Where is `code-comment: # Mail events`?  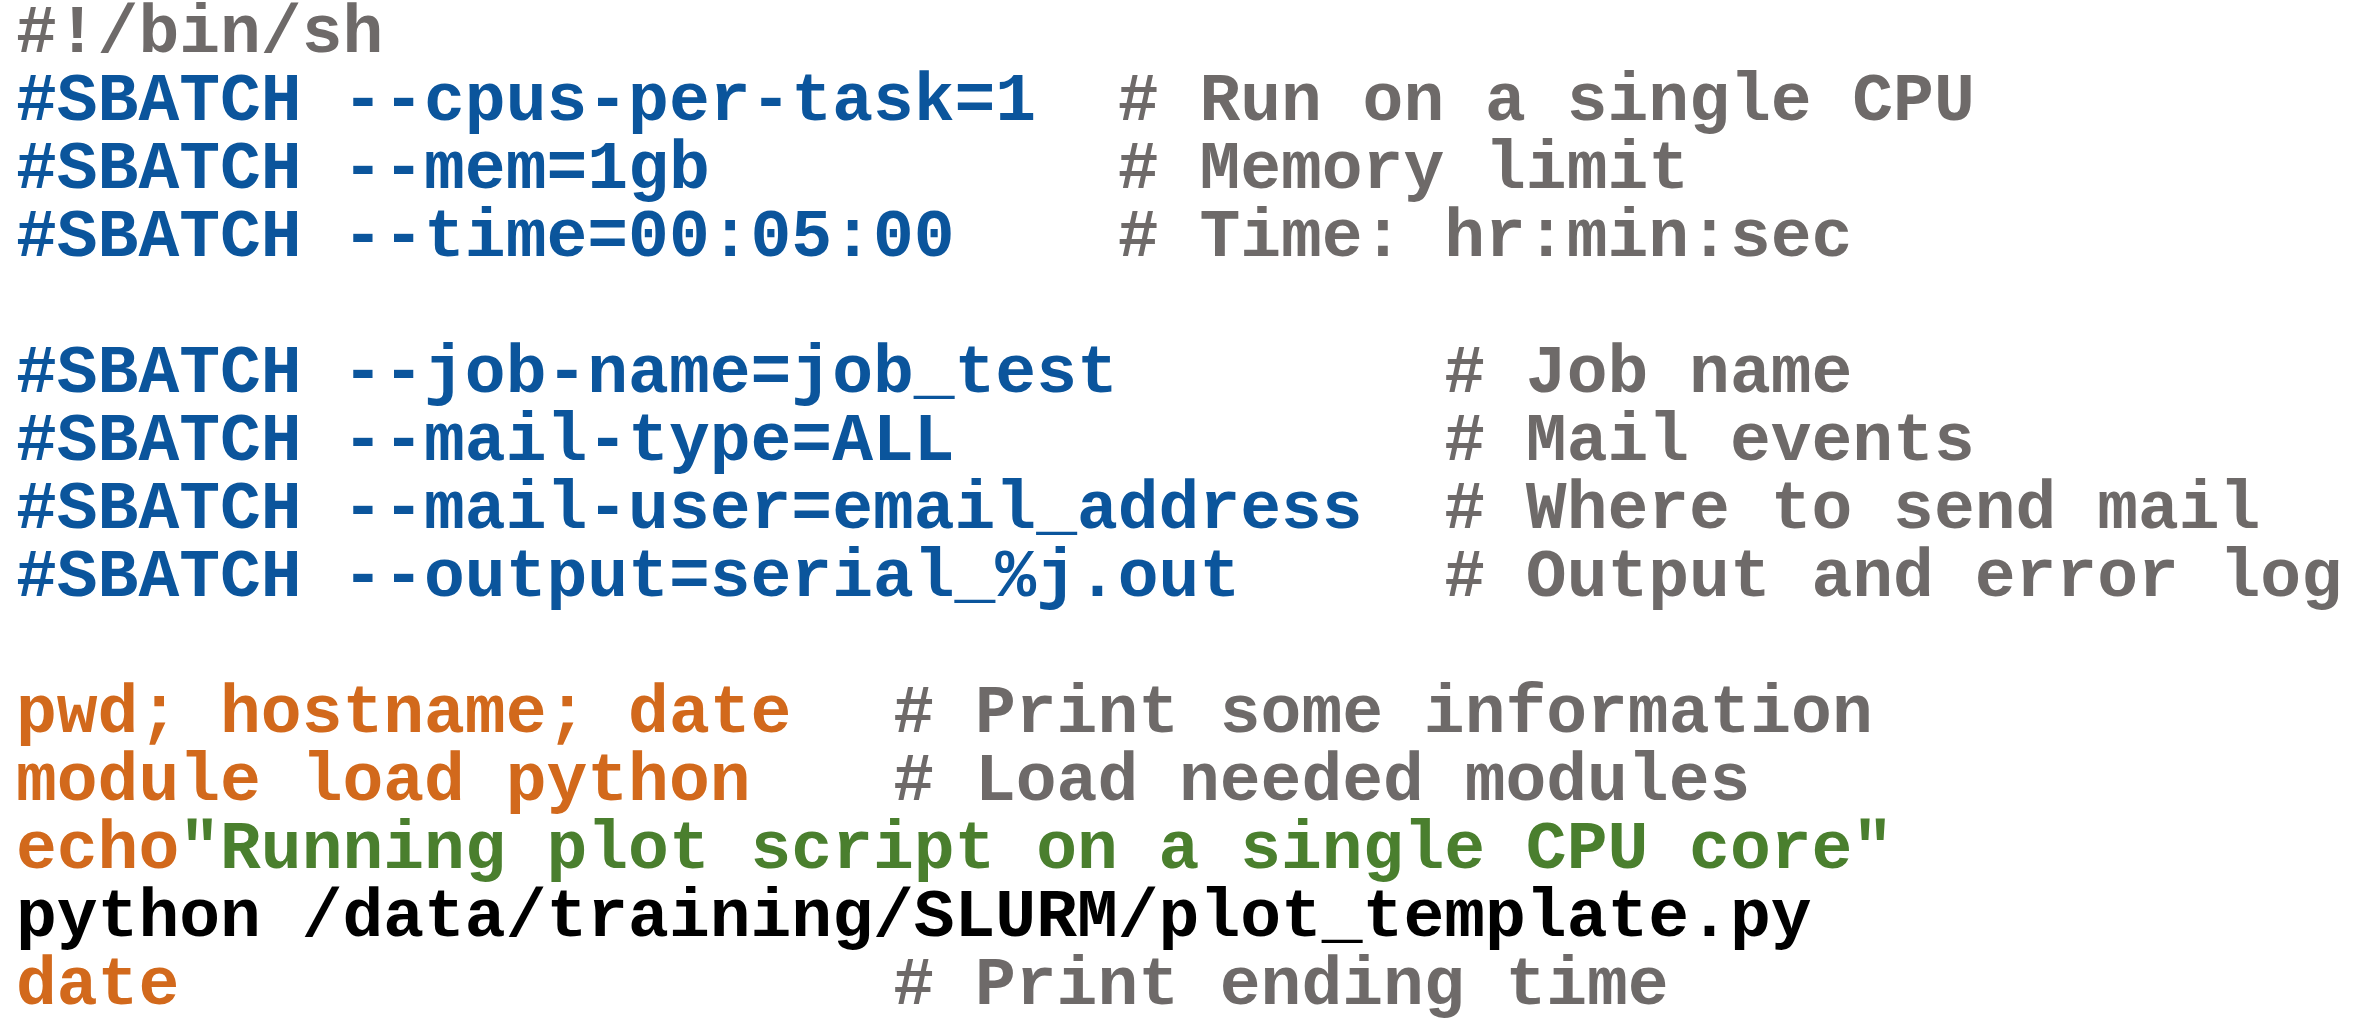
code-comment: # Mail events is located at coordinates (1709, 442).